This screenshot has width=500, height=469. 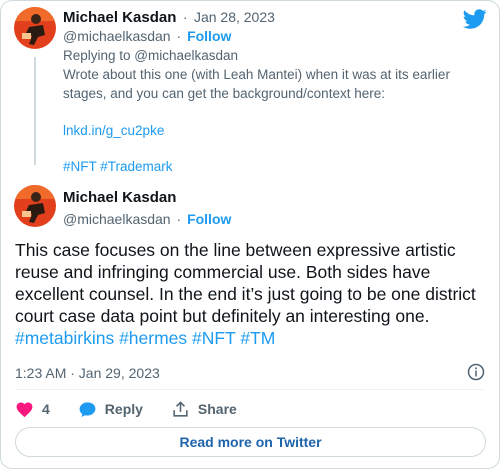 What do you see at coordinates (118, 166) in the screenshot?
I see `reply-tweet-hashtags: #NFT #Trademark` at bounding box center [118, 166].